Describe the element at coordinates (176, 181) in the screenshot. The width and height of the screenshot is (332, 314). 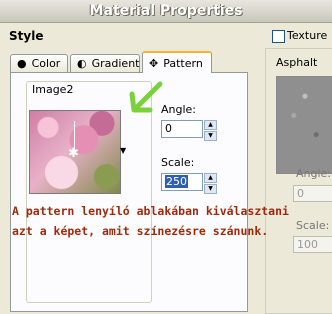
I see `scale-value: 250` at that location.